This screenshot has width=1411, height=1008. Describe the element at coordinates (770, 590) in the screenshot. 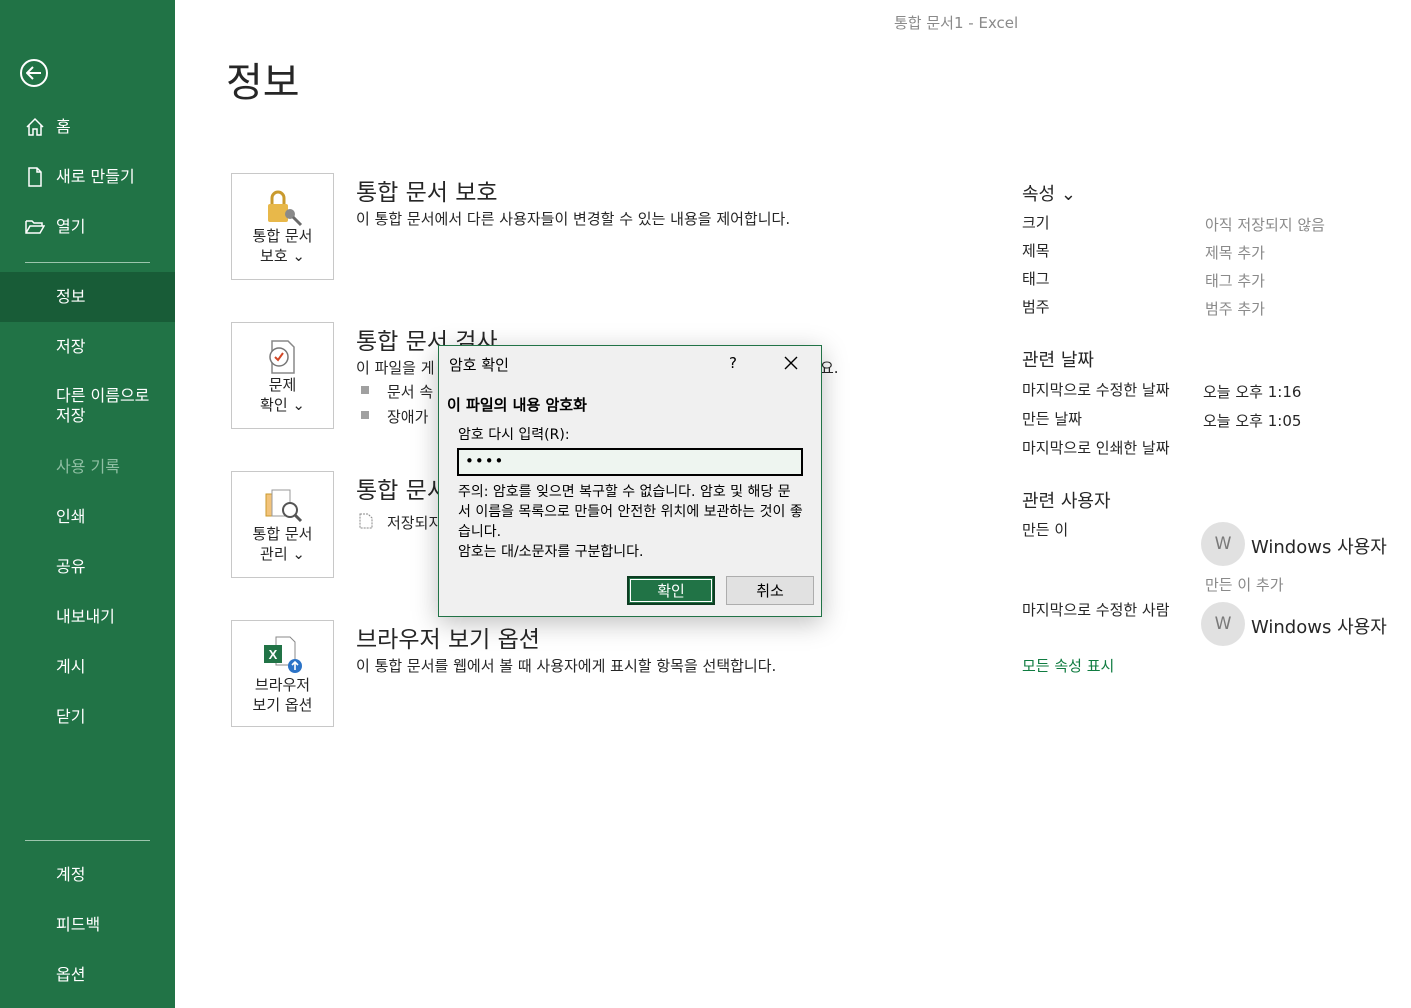

I see `cancel-button: 취소` at that location.